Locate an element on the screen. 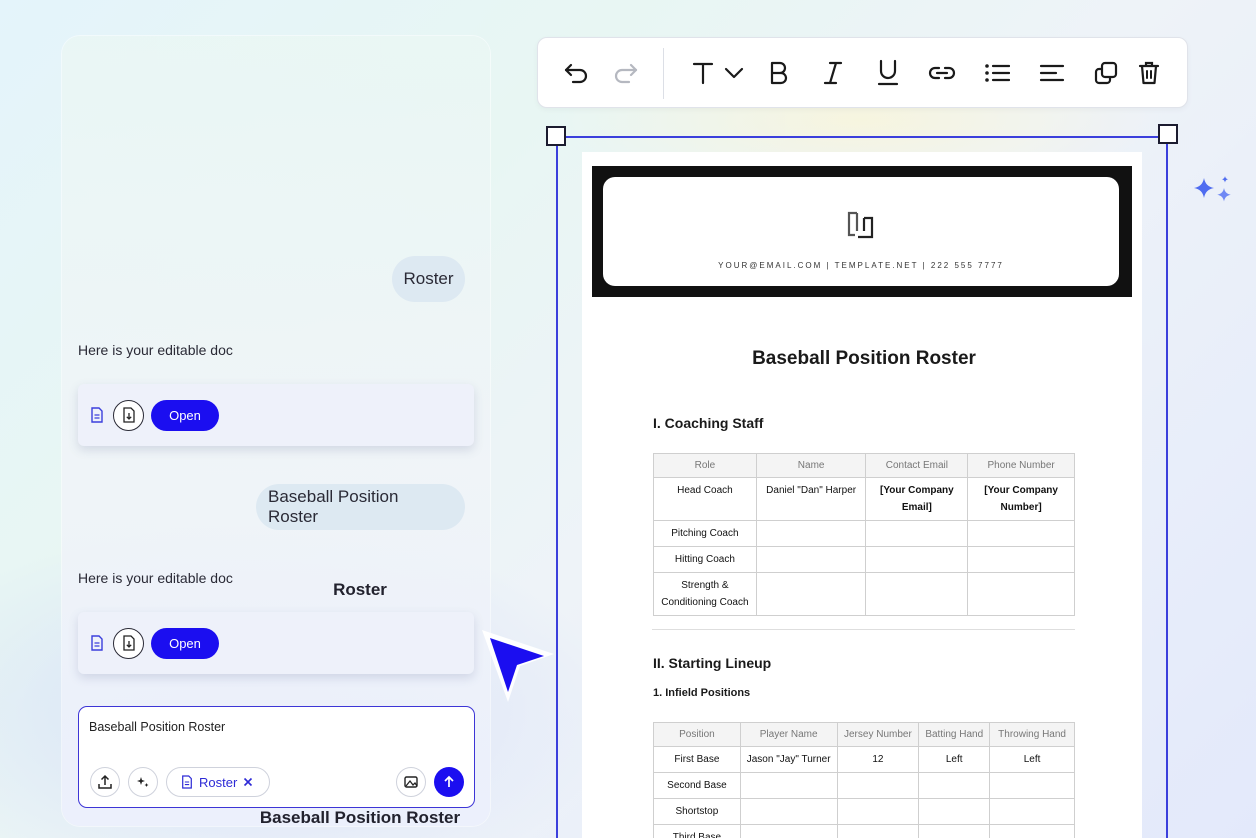  doc-result-card: Roster Open is located at coordinates (276, 491).